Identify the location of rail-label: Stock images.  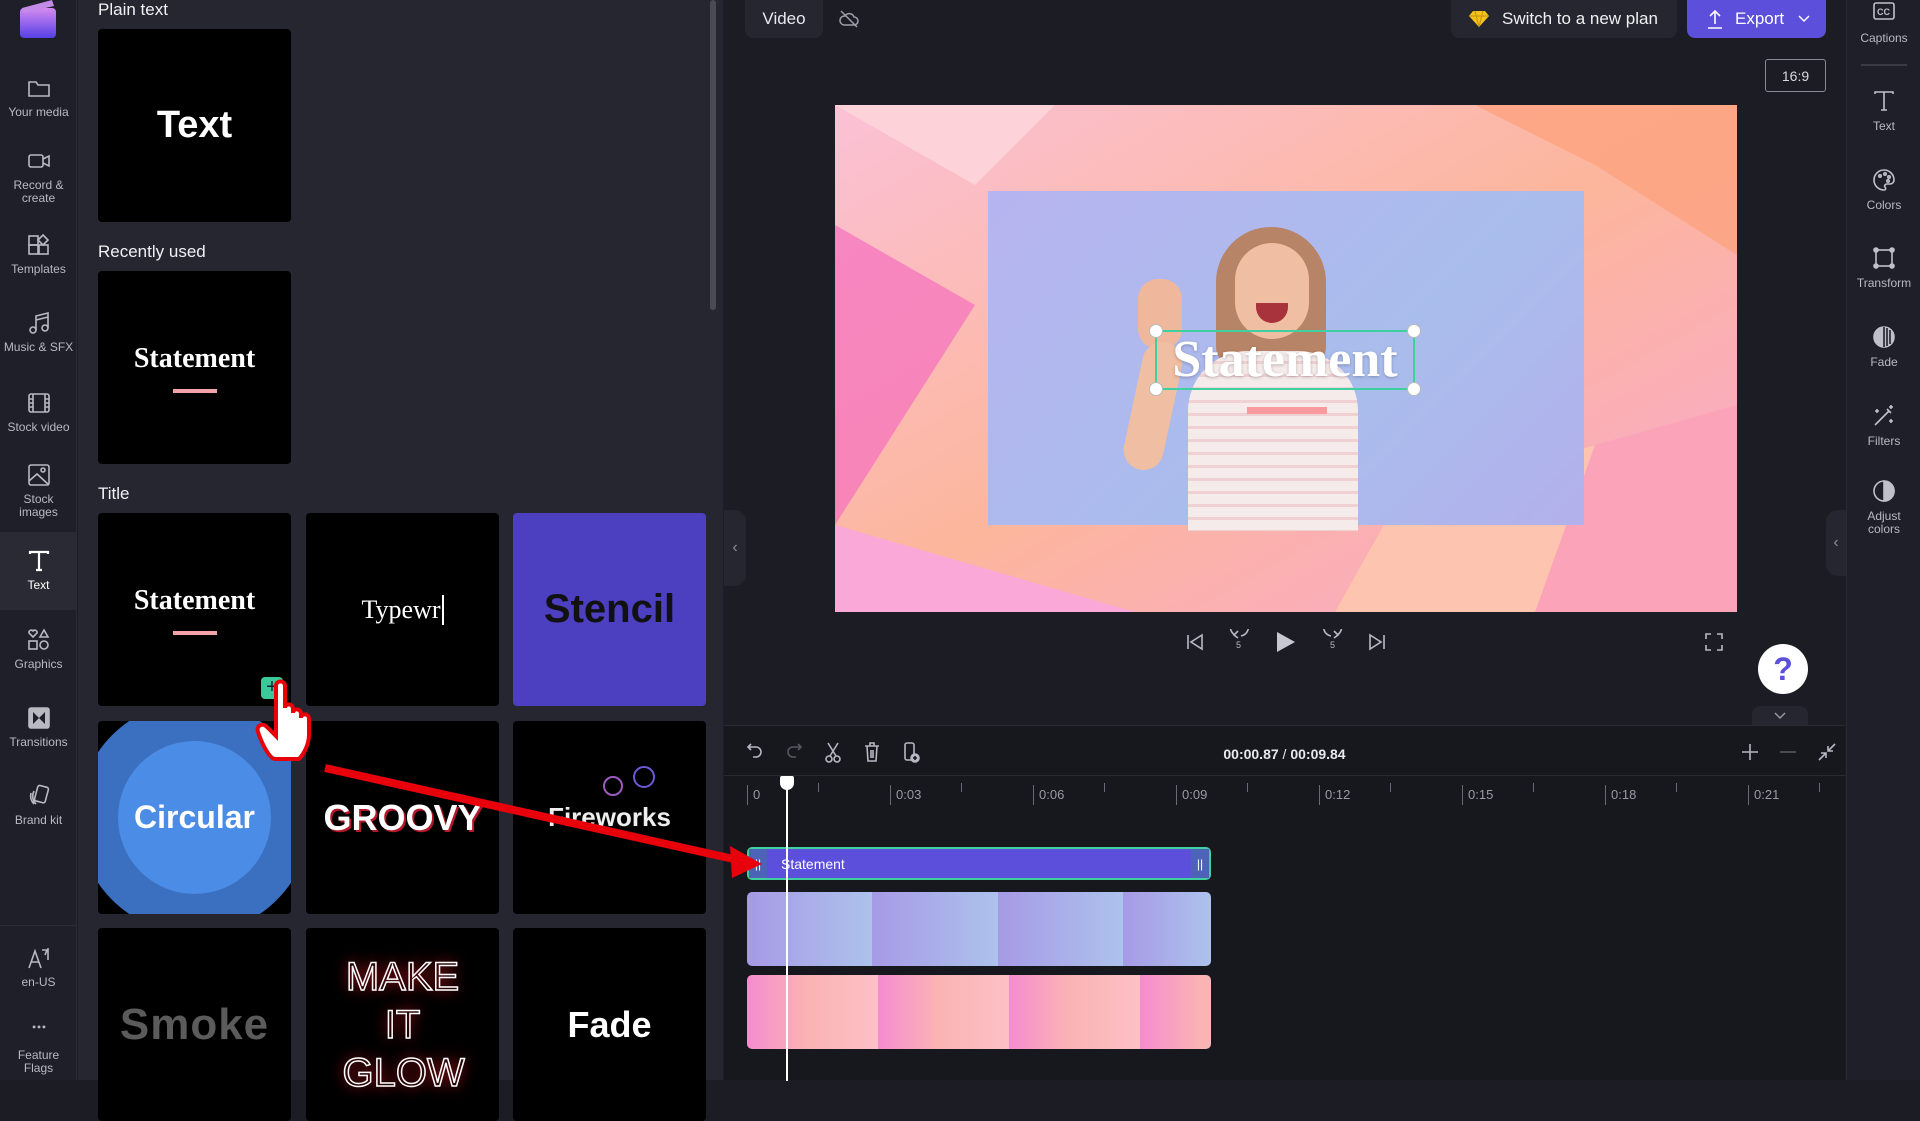
(38, 505).